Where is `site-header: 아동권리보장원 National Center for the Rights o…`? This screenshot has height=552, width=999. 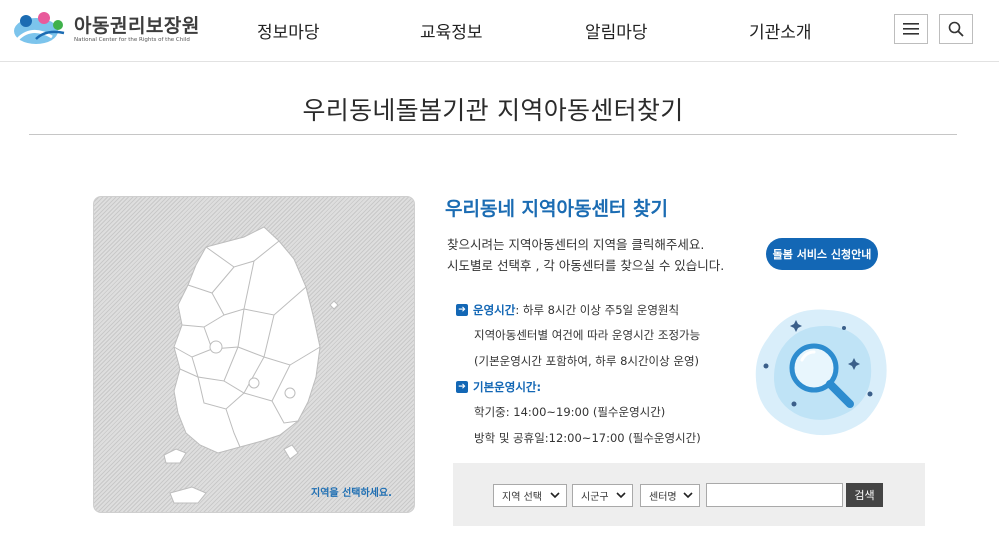
site-header: 아동권리보장원 National Center for the Rights o… is located at coordinates (499, 31).